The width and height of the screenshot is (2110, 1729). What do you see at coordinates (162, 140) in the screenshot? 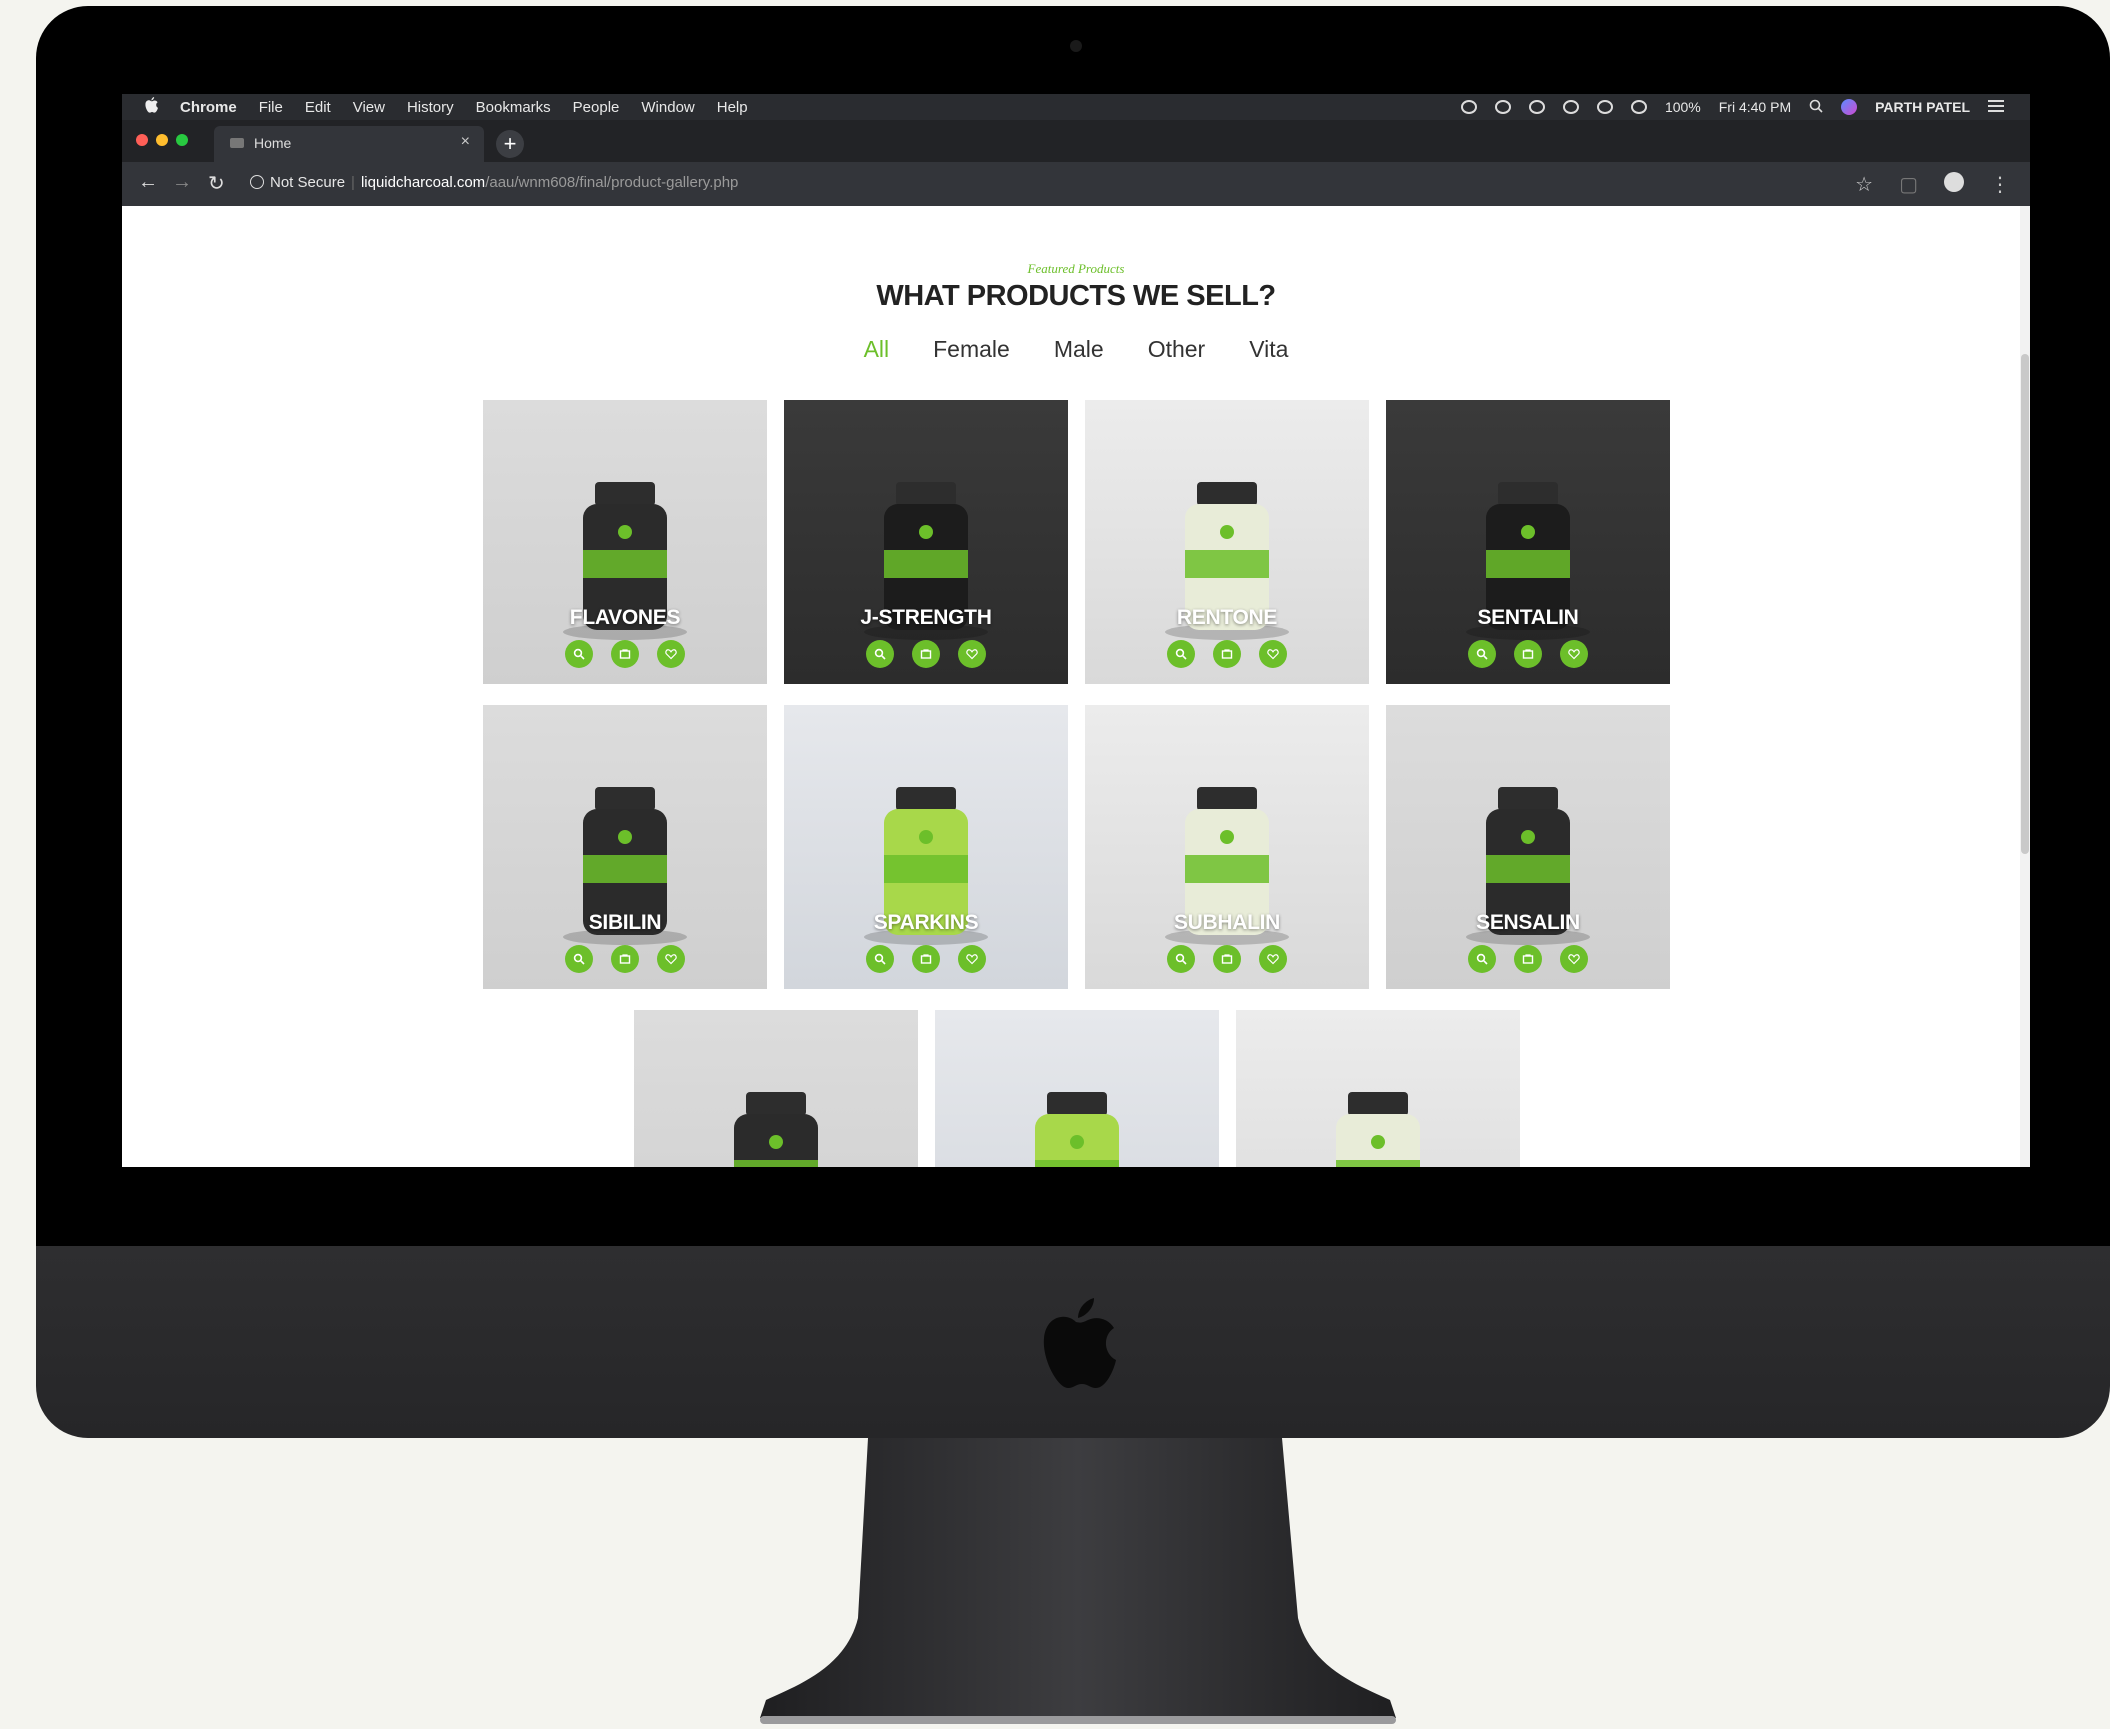
I see `minimize-window-button` at bounding box center [162, 140].